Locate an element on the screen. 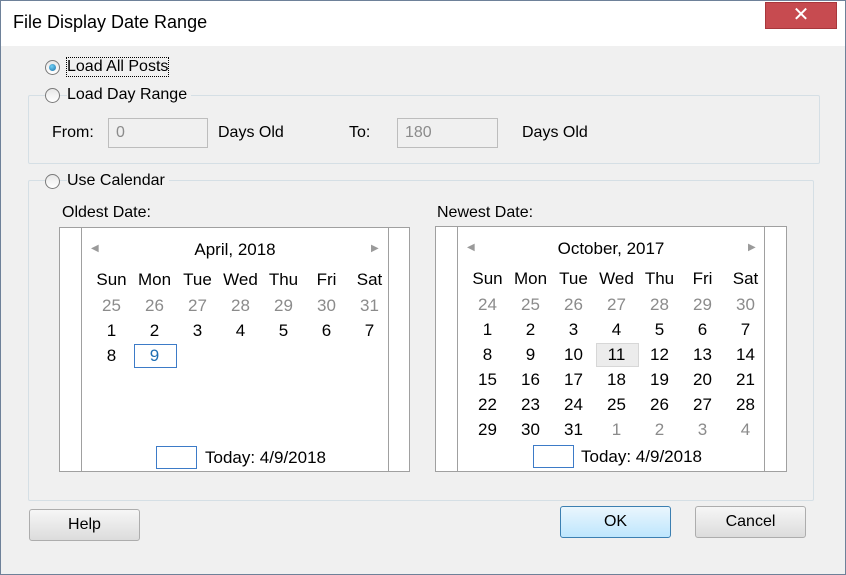 This screenshot has height=575, width=846. calendar-day: 13 is located at coordinates (702, 355).